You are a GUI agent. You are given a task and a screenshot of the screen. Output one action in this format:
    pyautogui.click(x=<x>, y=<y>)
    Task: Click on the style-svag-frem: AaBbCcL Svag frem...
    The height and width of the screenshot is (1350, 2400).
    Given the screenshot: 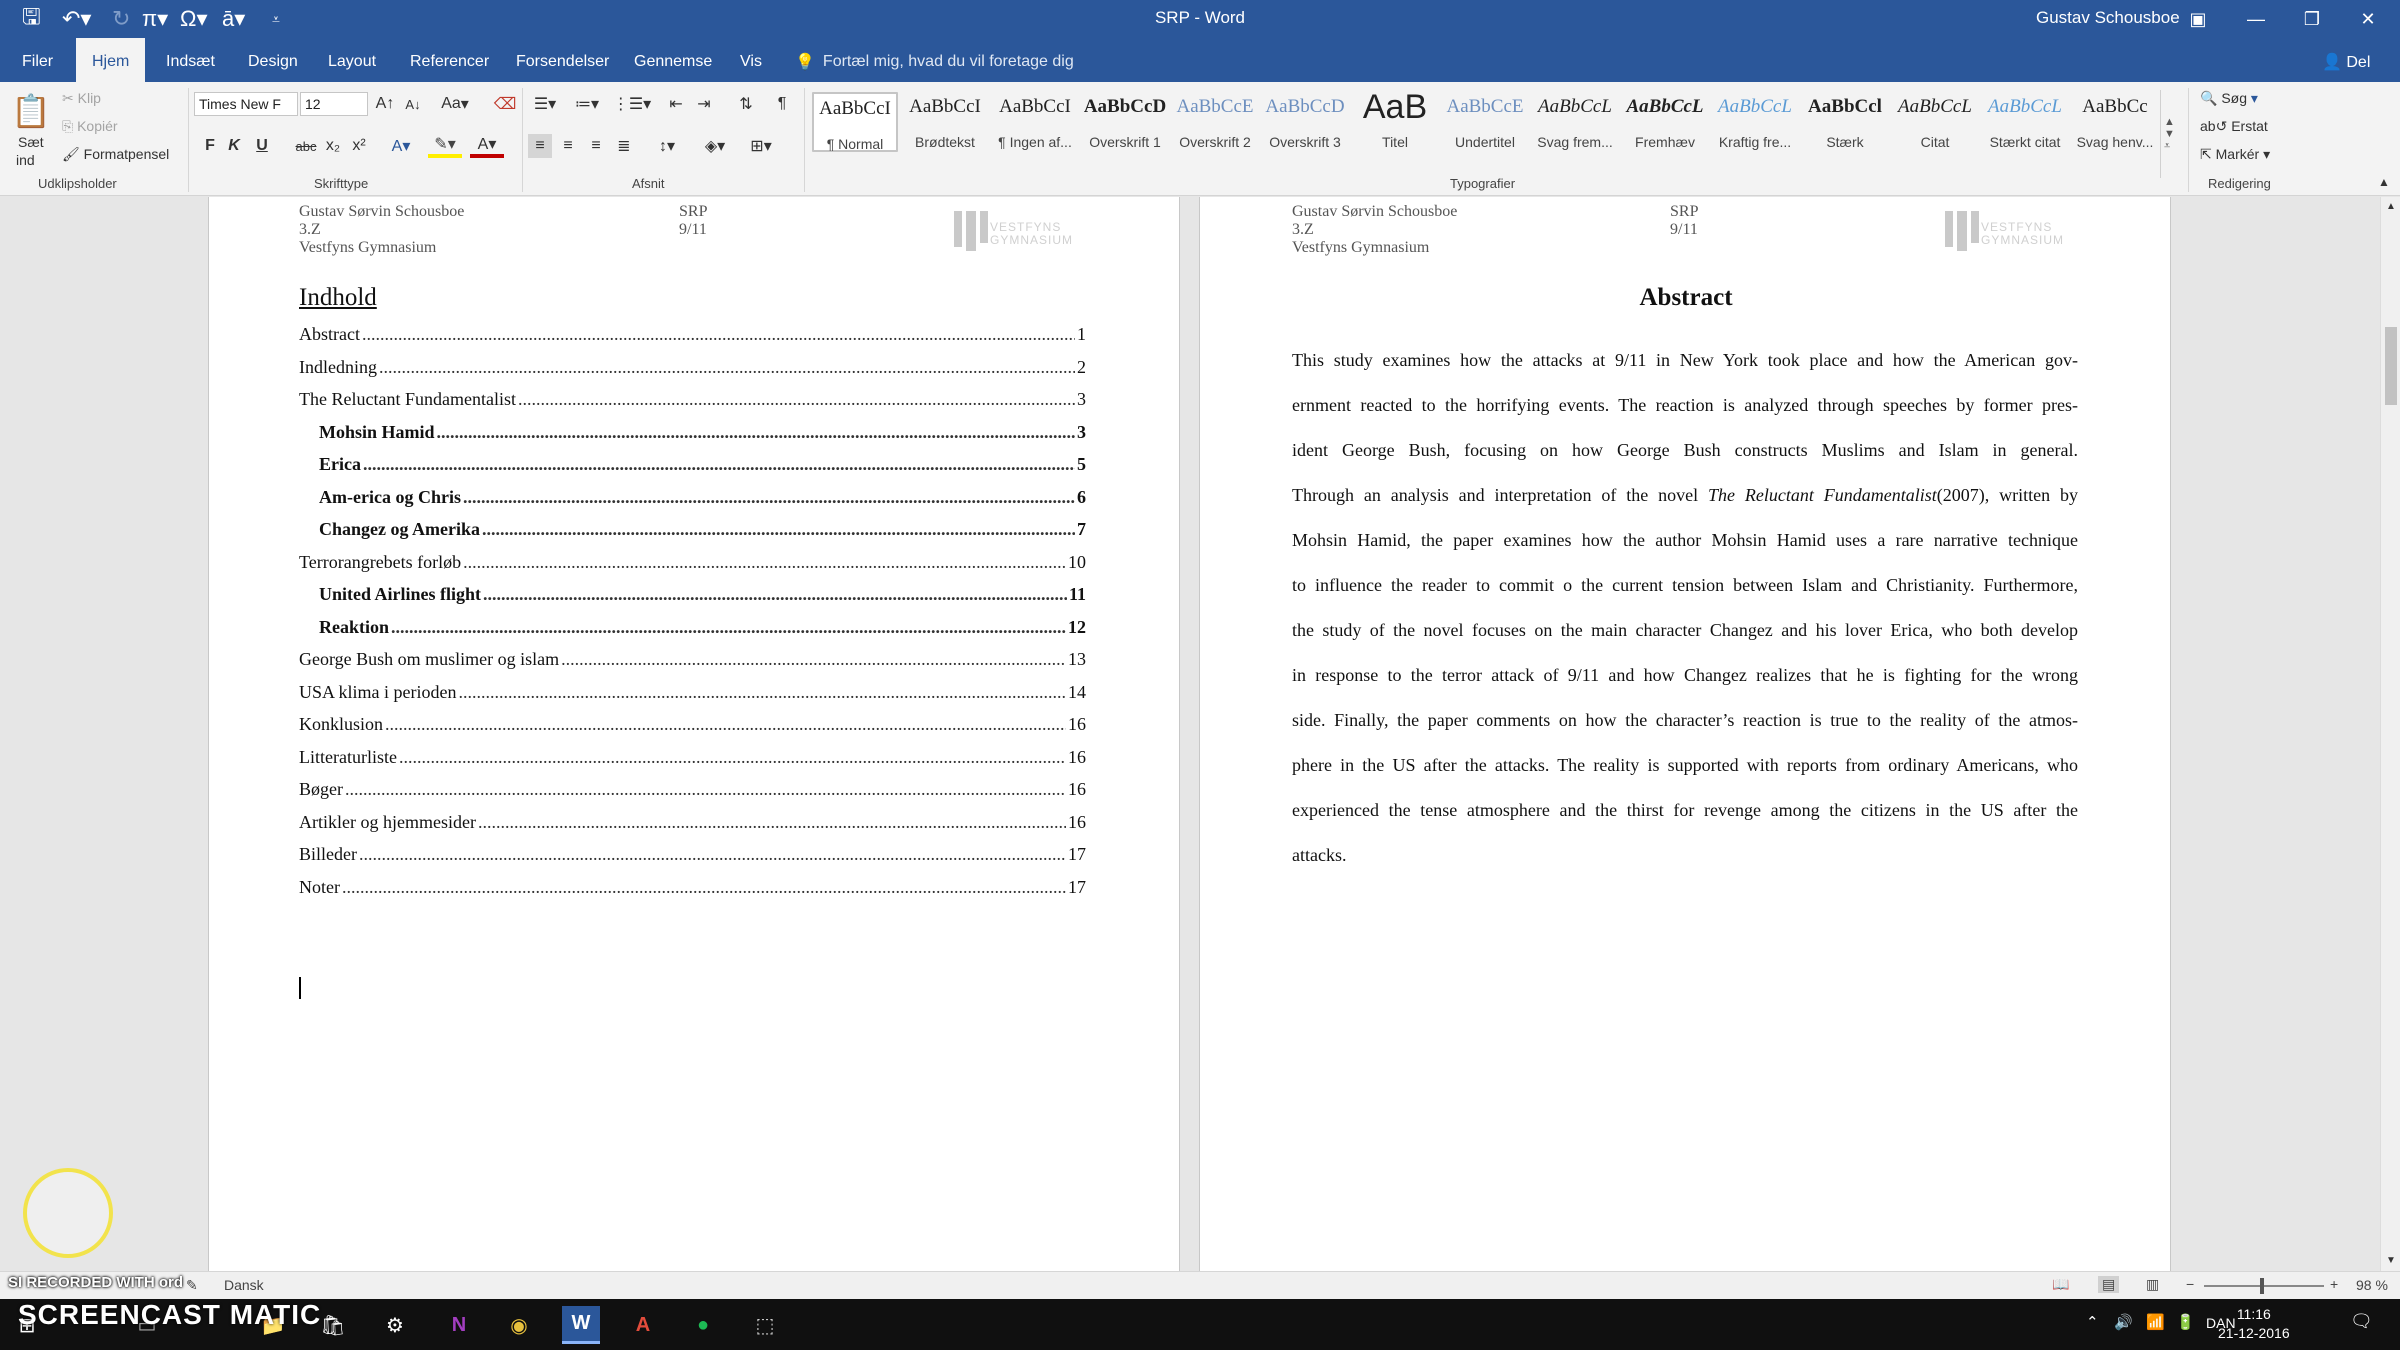 What is the action you would take?
    pyautogui.click(x=1575, y=122)
    